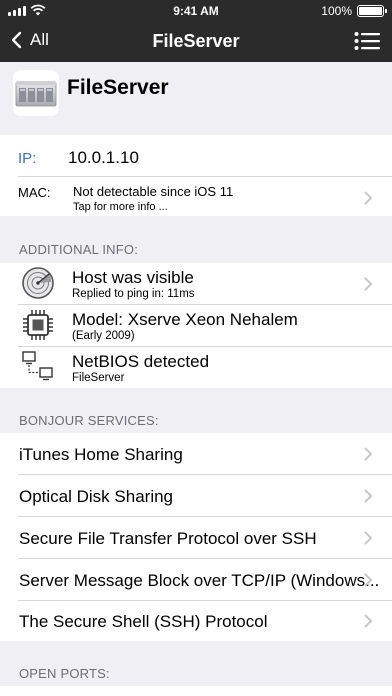  What do you see at coordinates (196, 155) in the screenshot?
I see `ip-row: IP: 10.0.1.10` at bounding box center [196, 155].